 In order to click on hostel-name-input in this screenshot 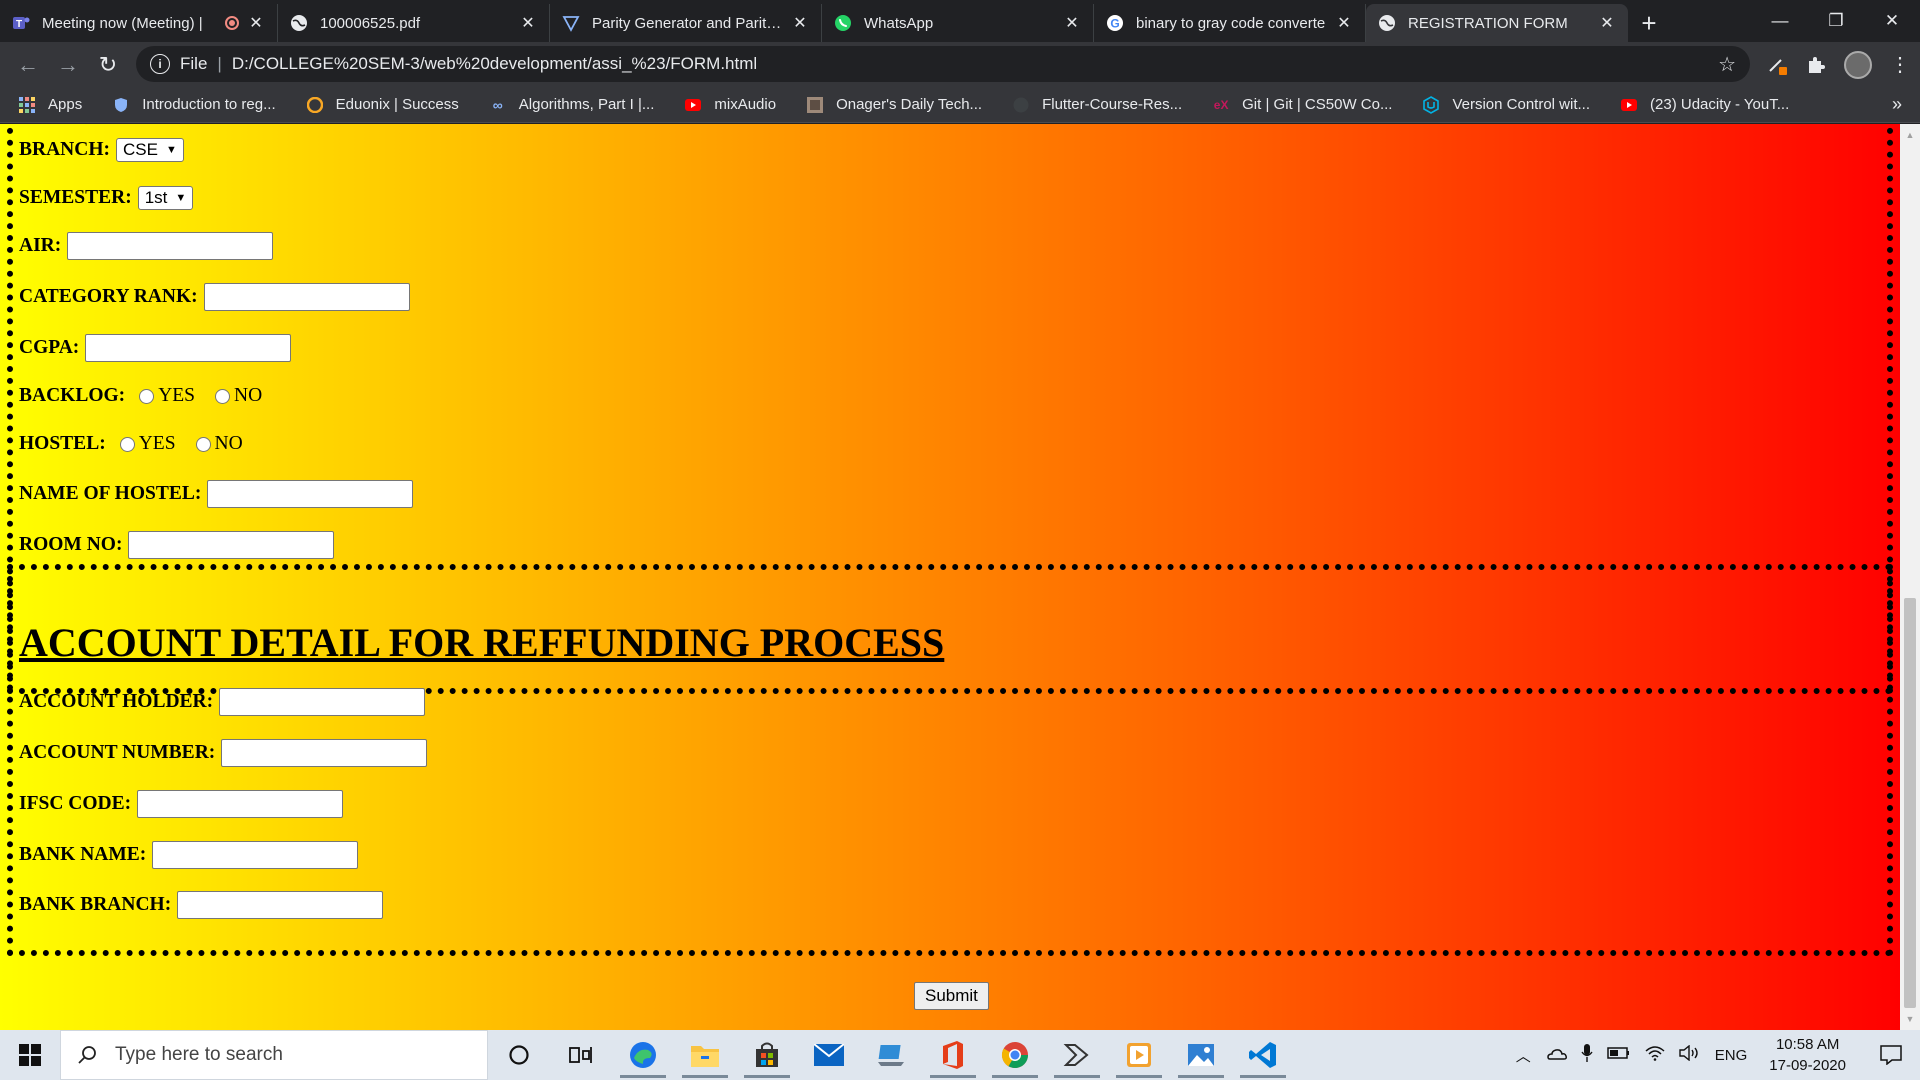, I will do `click(310, 494)`.